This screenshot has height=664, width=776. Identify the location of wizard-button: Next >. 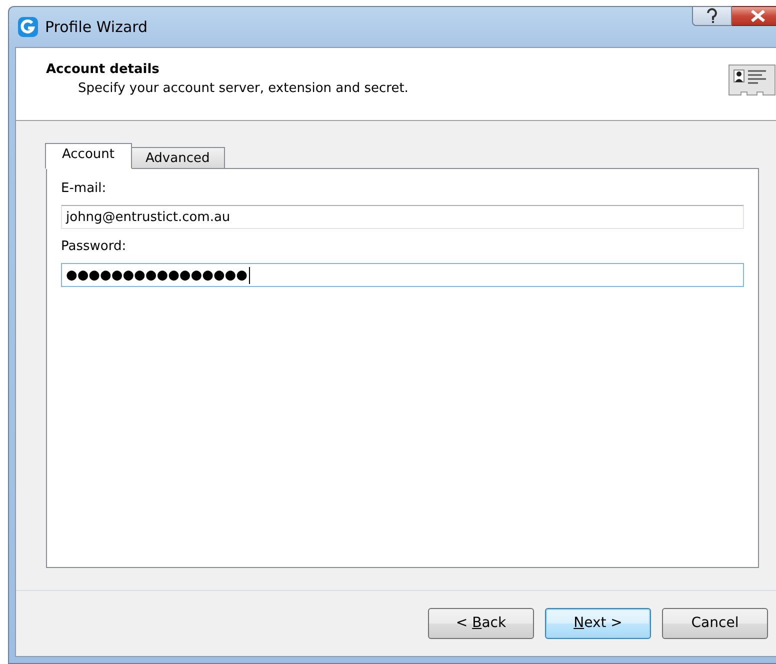
(598, 623).